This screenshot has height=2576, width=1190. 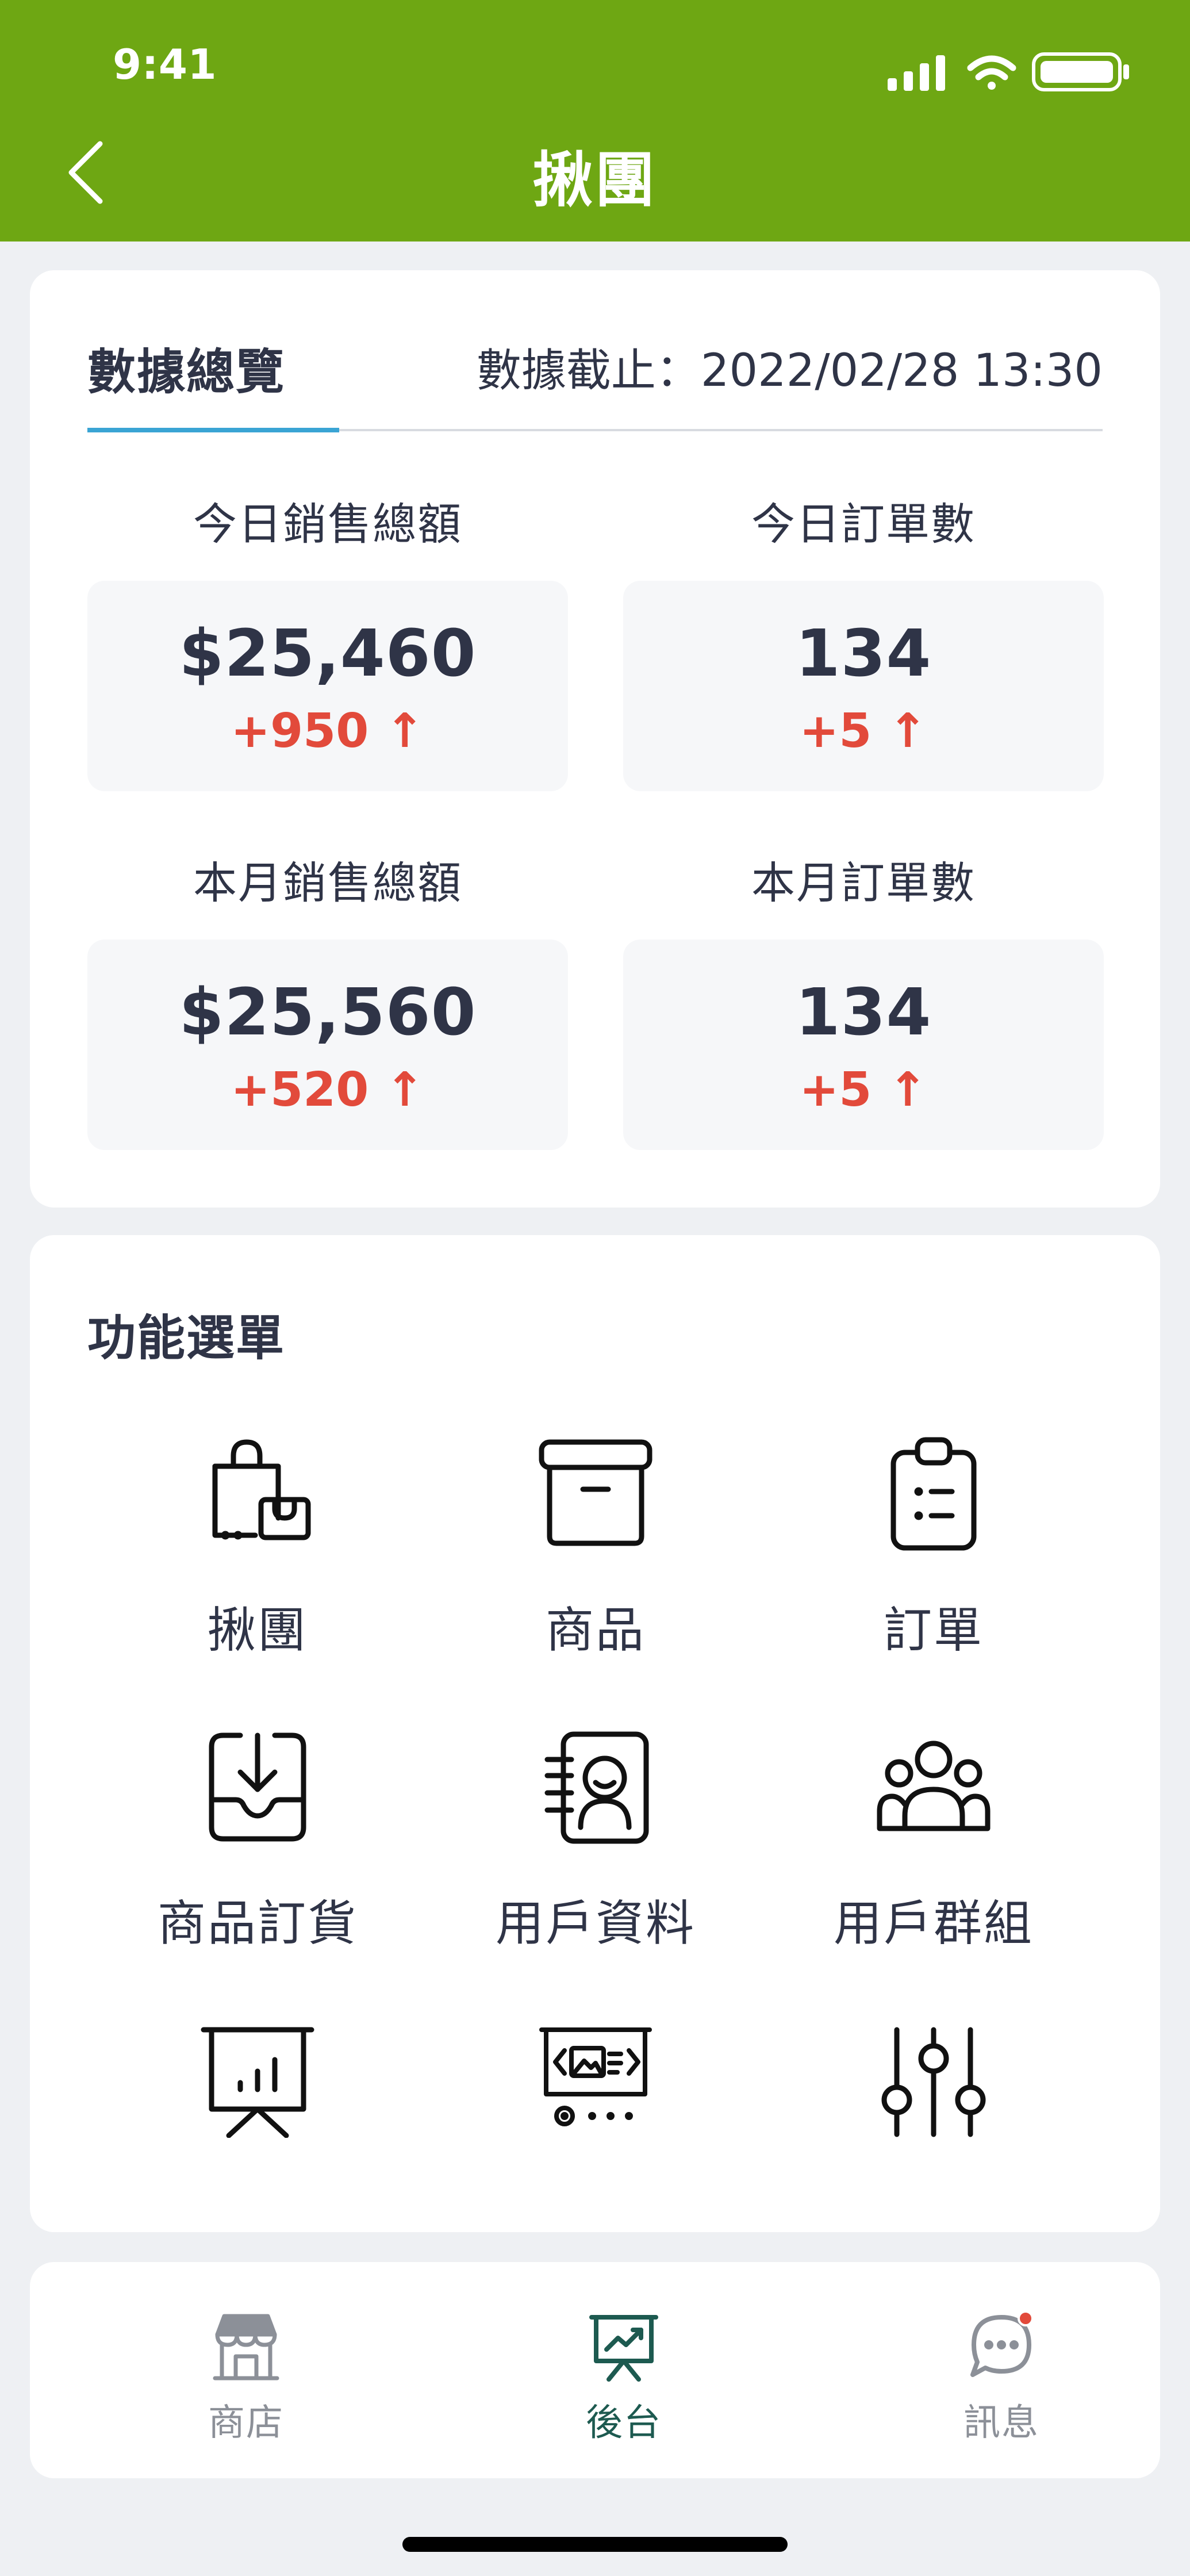 What do you see at coordinates (789, 371) in the screenshot?
I see `overview-updated-time: 數據截止：2022/02/28 13:30` at bounding box center [789, 371].